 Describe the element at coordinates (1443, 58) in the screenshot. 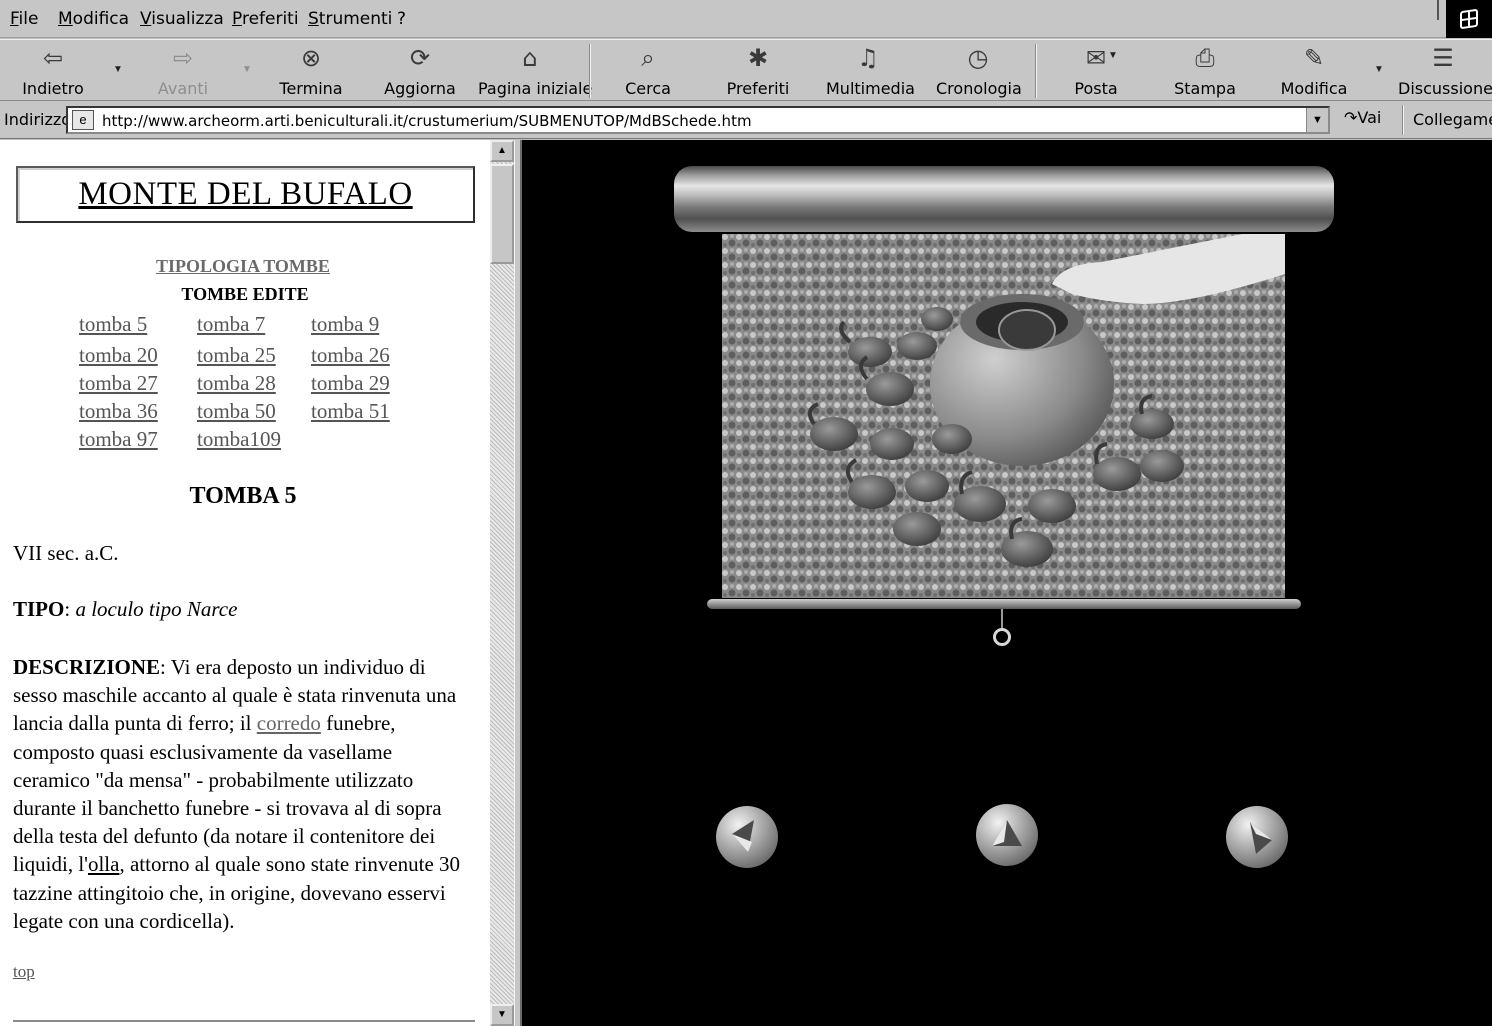

I see `discussion-icon: ☰` at that location.